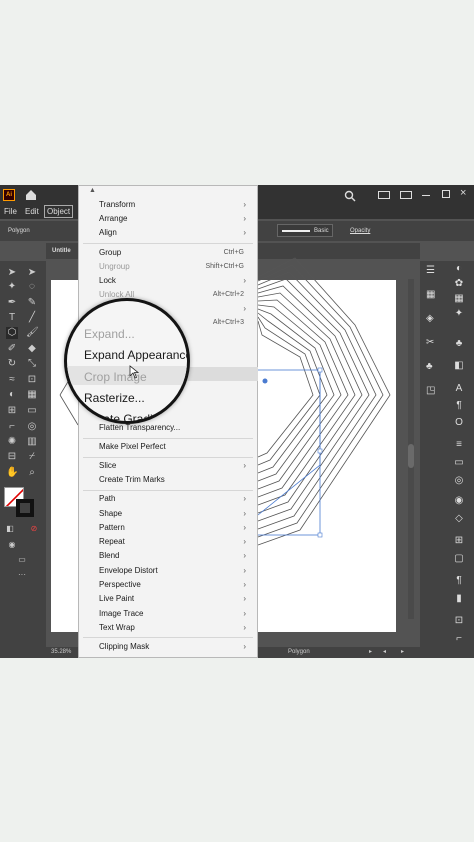 The width and height of the screenshot is (474, 842). What do you see at coordinates (459, 406) in the screenshot?
I see `panel-paragraph-icon: ¶` at bounding box center [459, 406].